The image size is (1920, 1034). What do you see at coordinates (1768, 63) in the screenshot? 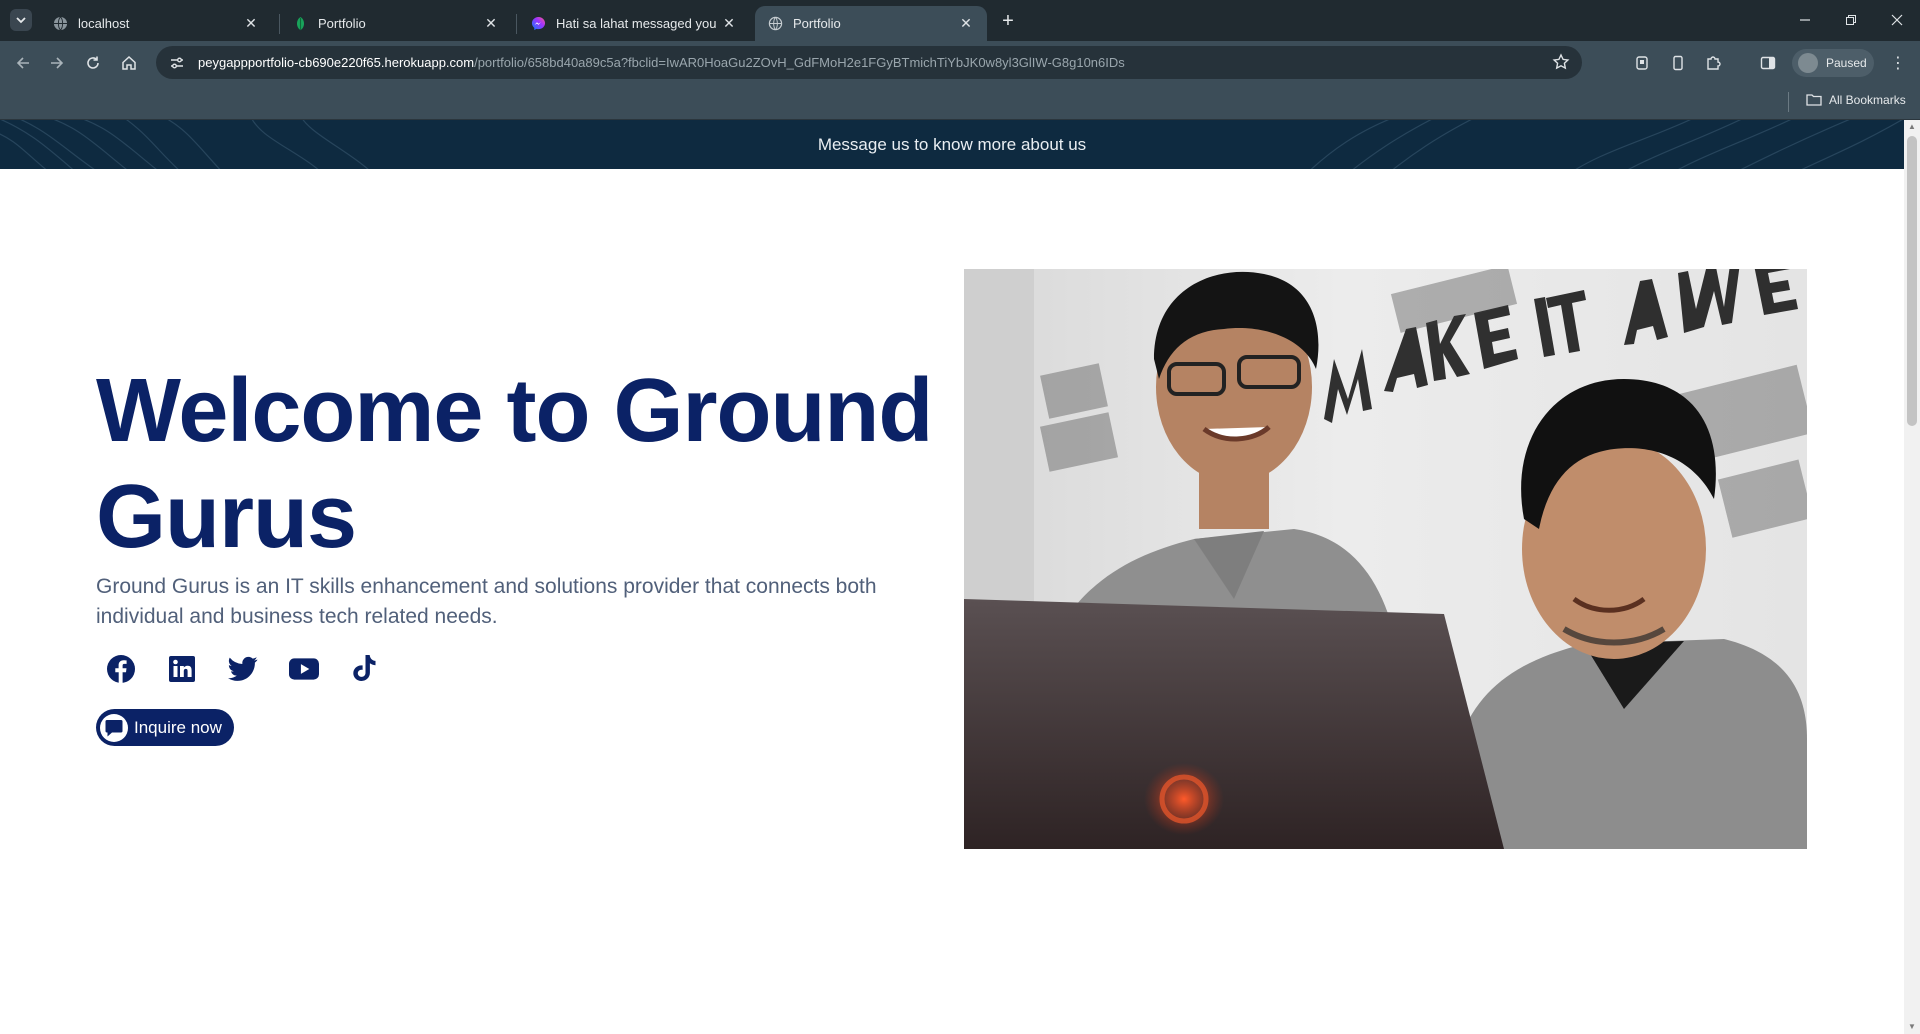
I see `side-panel-icon` at bounding box center [1768, 63].